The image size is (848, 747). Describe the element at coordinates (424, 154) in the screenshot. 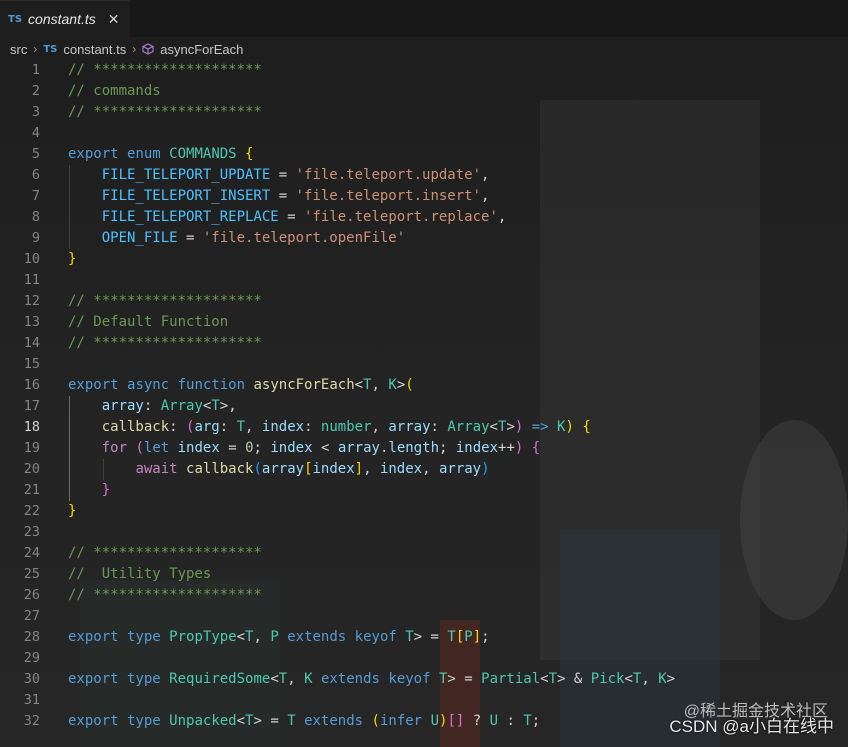

I see `code-line: 5 export enum COMMANDS {` at that location.